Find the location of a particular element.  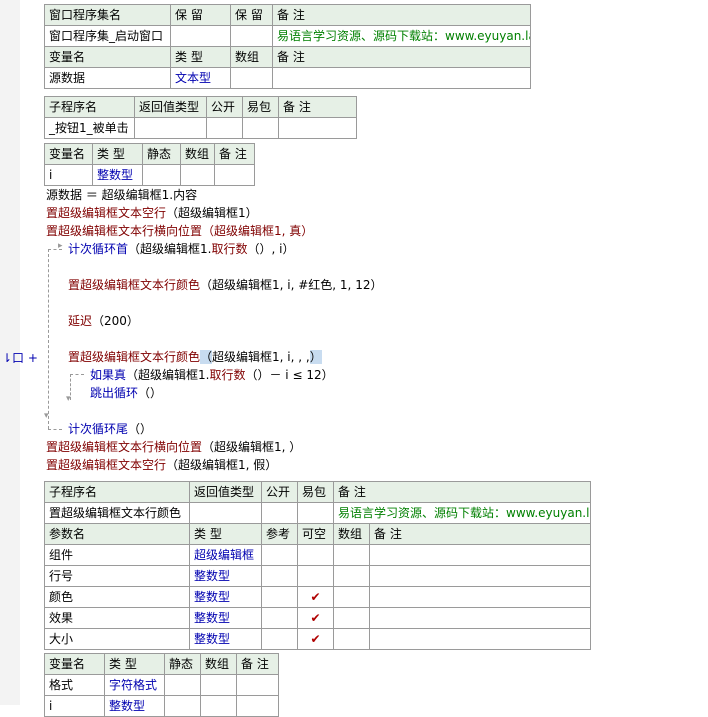

param-name: 效果 is located at coordinates (117, 618).